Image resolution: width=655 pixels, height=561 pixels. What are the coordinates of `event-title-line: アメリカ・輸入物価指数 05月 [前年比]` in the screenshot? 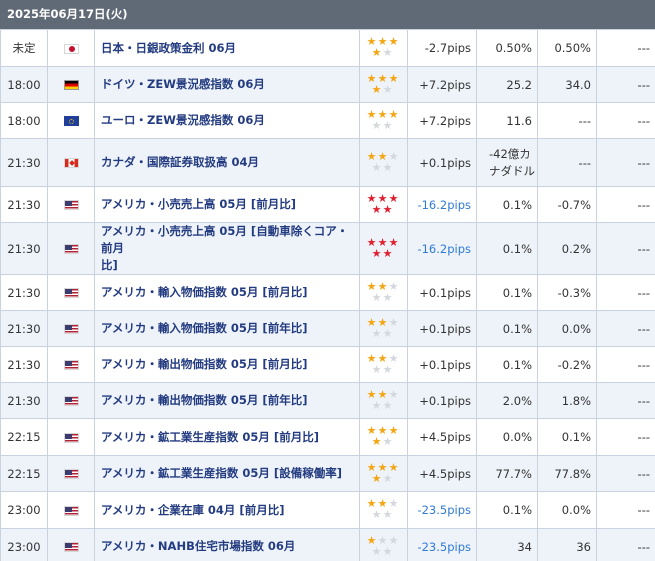 It's located at (204, 328).